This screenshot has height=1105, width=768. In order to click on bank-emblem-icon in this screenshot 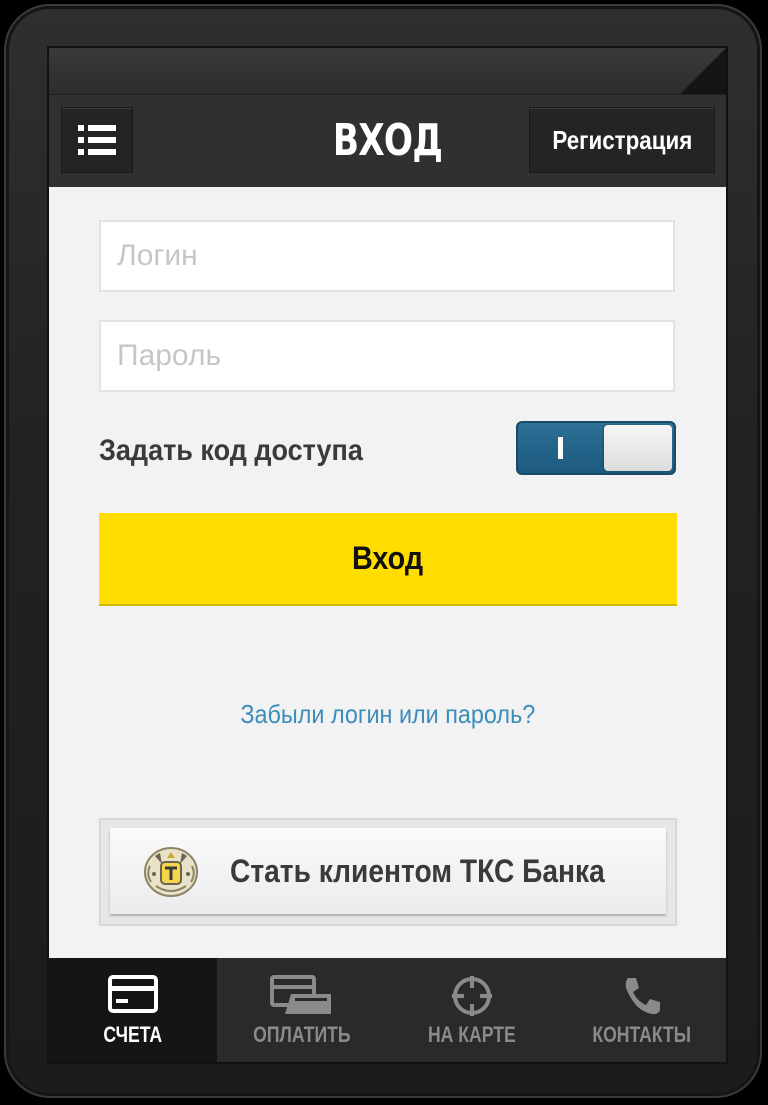, I will do `click(171, 872)`.